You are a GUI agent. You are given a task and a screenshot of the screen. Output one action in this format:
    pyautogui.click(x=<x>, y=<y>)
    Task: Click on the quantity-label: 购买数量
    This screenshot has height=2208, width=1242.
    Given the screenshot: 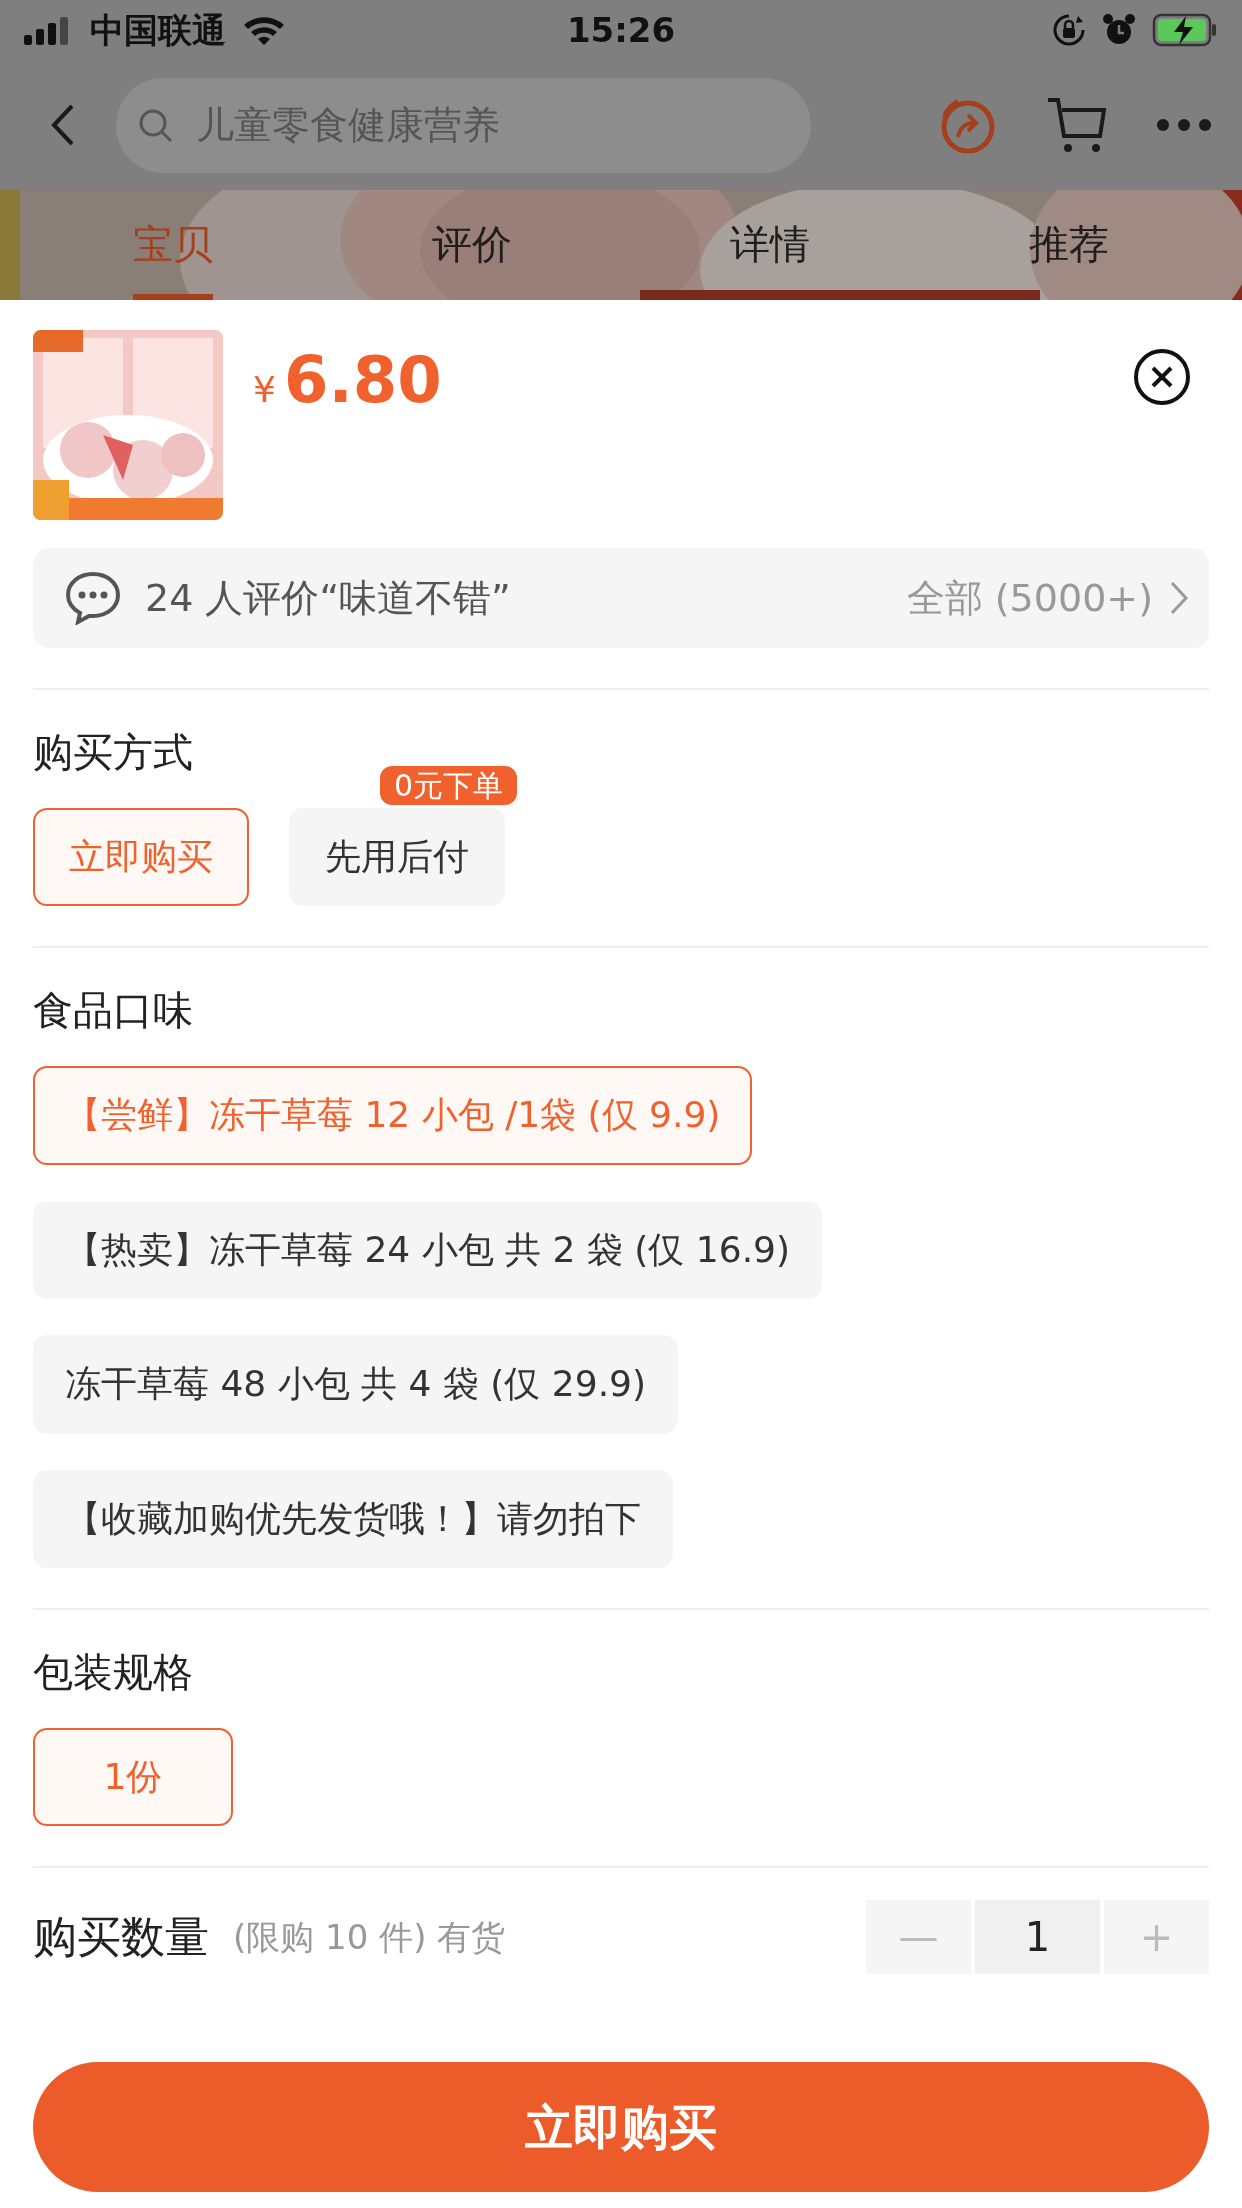 What is the action you would take?
    pyautogui.click(x=121, y=1937)
    